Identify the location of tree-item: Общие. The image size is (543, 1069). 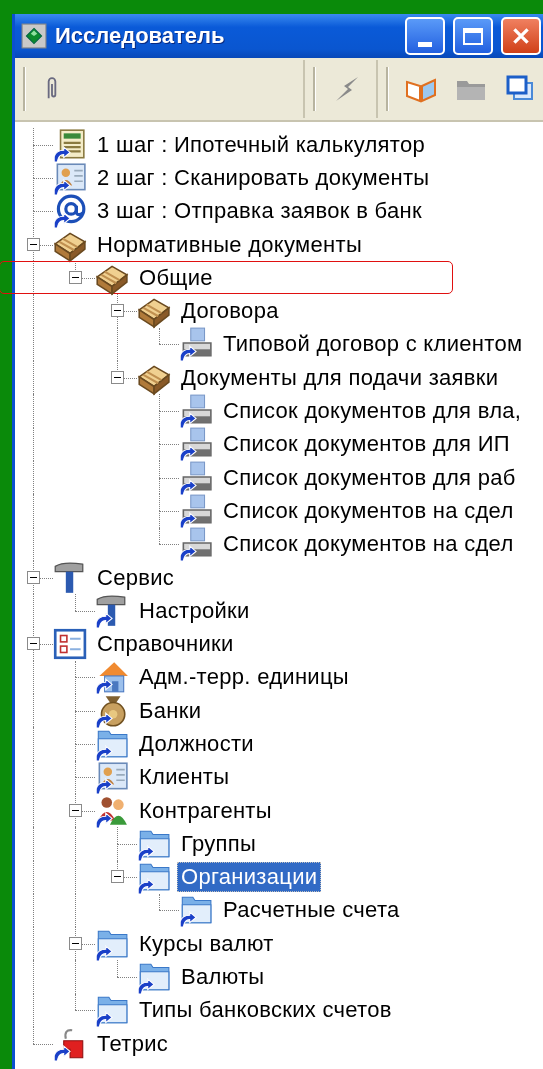
(176, 277).